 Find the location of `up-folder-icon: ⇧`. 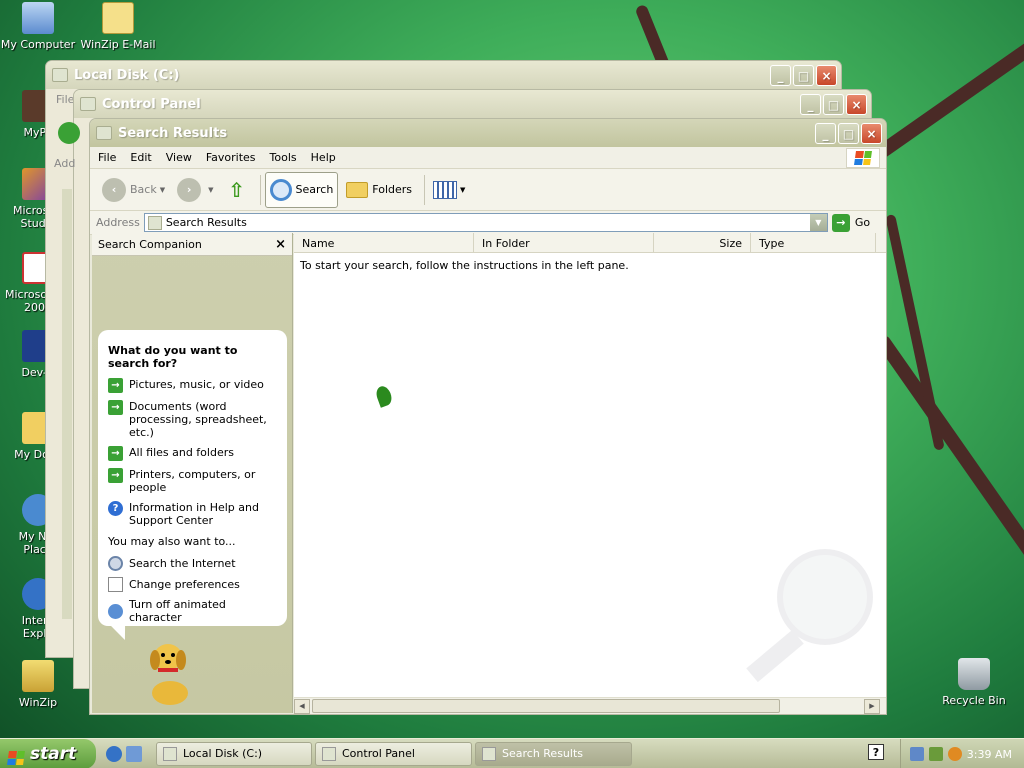

up-folder-icon: ⇧ is located at coordinates (236, 189).